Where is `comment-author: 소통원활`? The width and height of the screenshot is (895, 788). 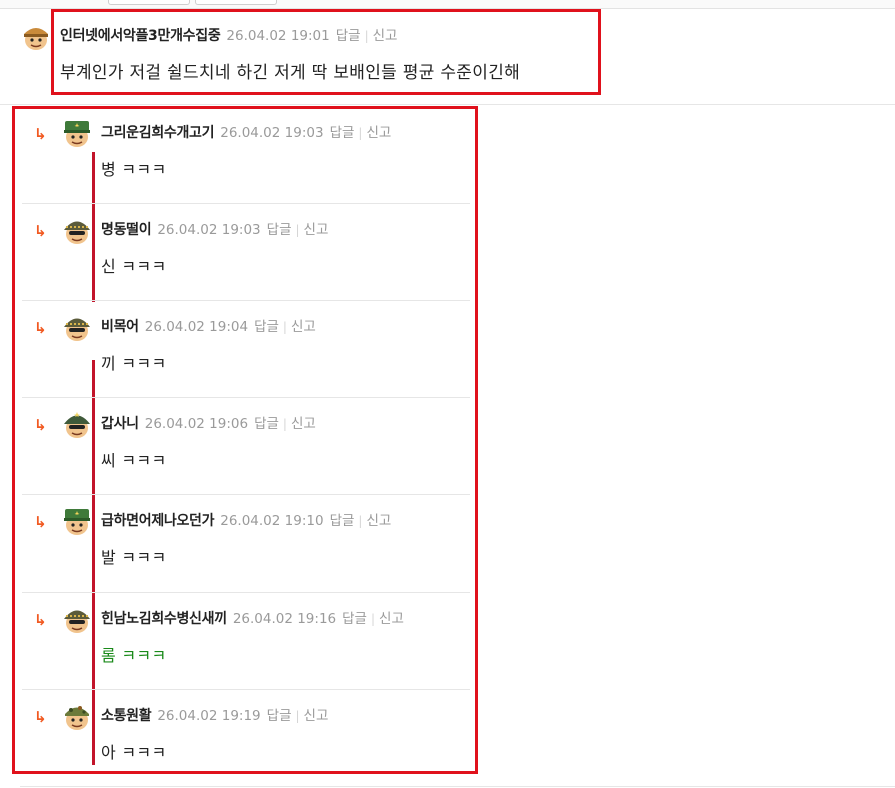
comment-author: 소통원활 is located at coordinates (126, 716).